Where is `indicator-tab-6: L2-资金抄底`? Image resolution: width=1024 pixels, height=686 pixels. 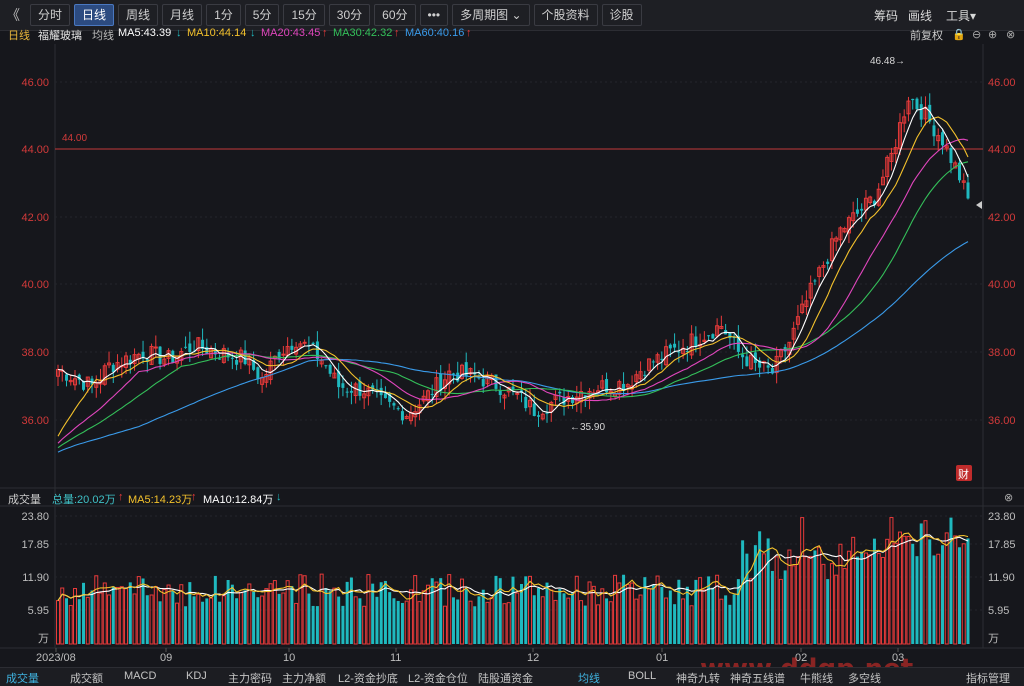
indicator-tab-6: L2-资金抄底 is located at coordinates (368, 678).